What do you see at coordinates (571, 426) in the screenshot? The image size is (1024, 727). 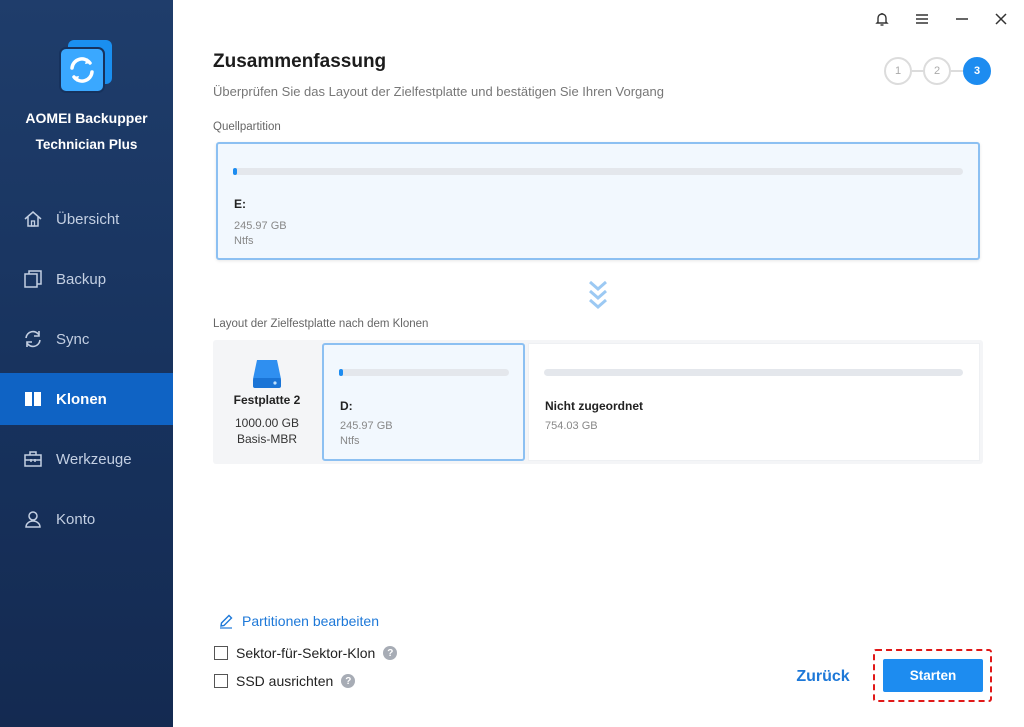 I see `unallocated-size: 754.03 GB` at bounding box center [571, 426].